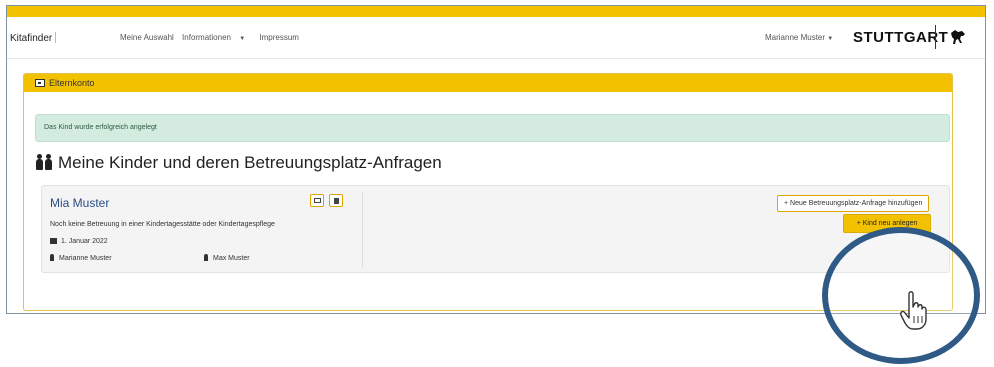 The height and width of the screenshot is (367, 994). What do you see at coordinates (496, 11) in the screenshot?
I see `top-accent-bar` at bounding box center [496, 11].